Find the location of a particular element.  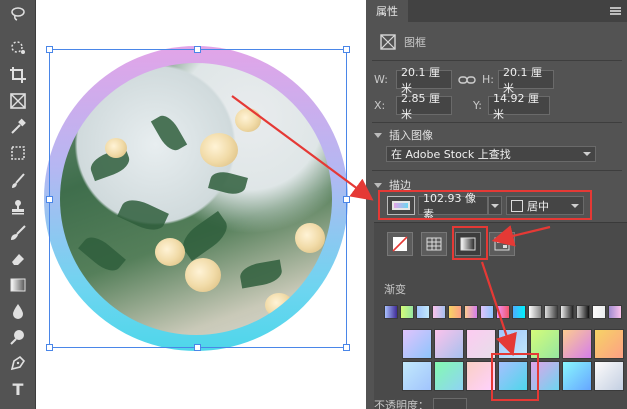

lasso-icon is located at coordinates (18, 13).